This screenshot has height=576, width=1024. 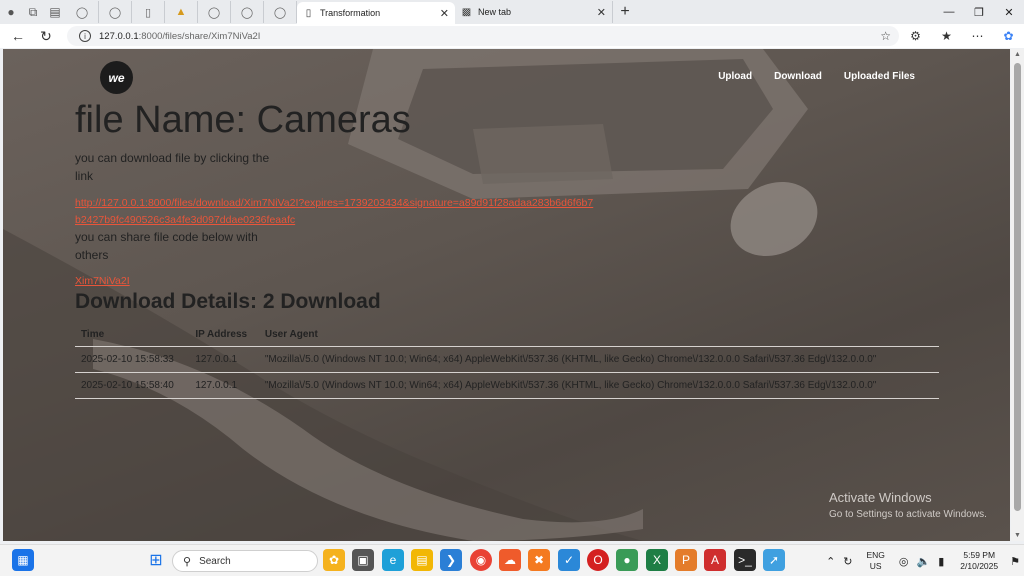 I want to click on main-nav: Upload Download Uploaded Files, so click(x=816, y=76).